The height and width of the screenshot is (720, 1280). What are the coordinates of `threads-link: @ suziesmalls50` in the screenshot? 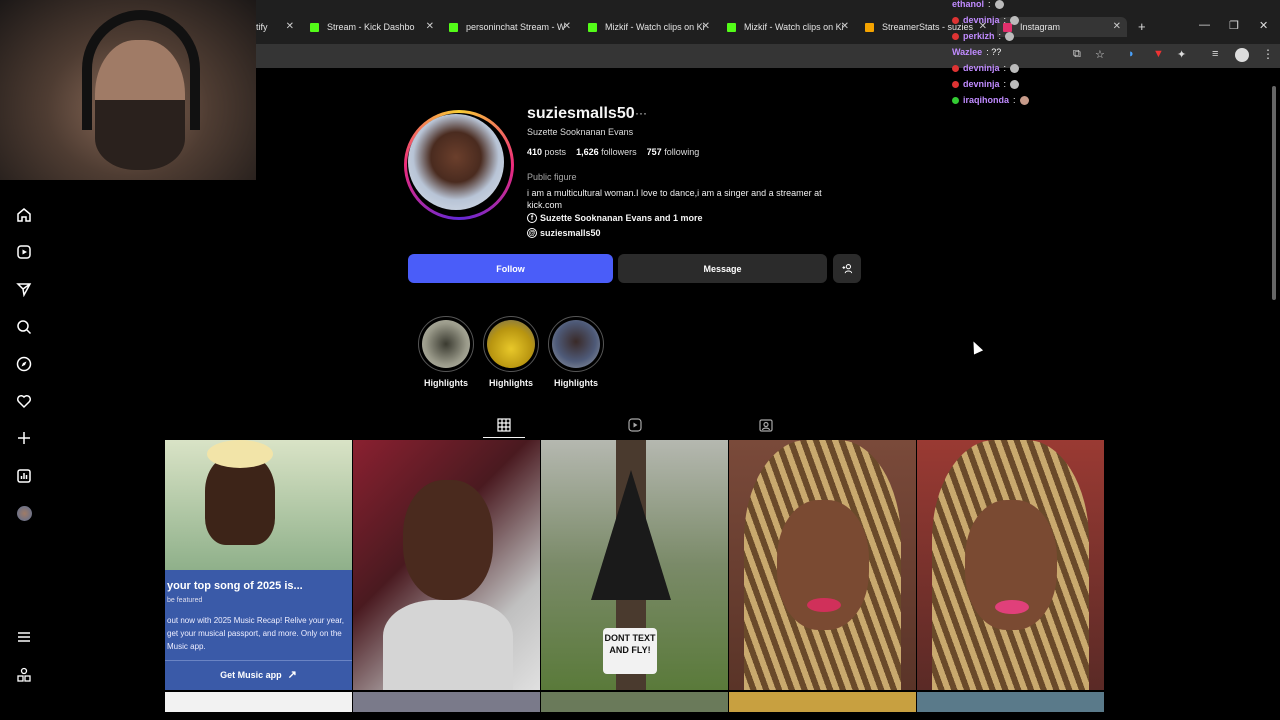 It's located at (564, 233).